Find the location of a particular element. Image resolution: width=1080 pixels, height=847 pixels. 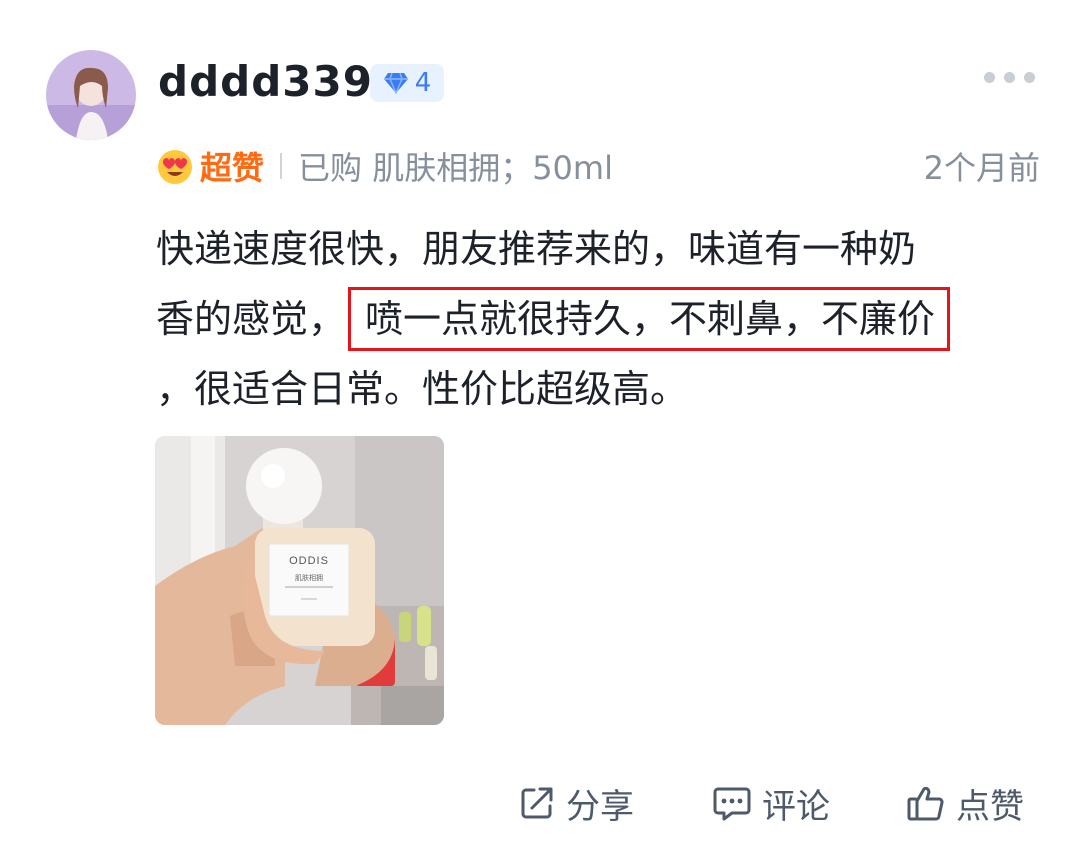

like-button: 点赞 is located at coordinates (965, 803).